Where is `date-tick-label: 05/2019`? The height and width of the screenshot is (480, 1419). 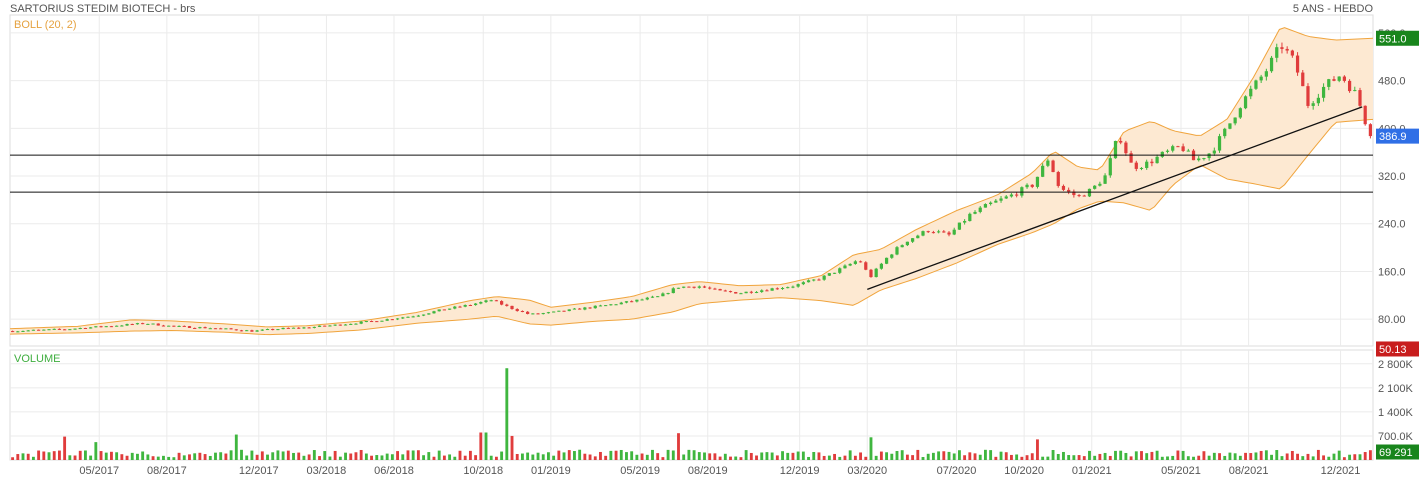 date-tick-label: 05/2019 is located at coordinates (640, 471).